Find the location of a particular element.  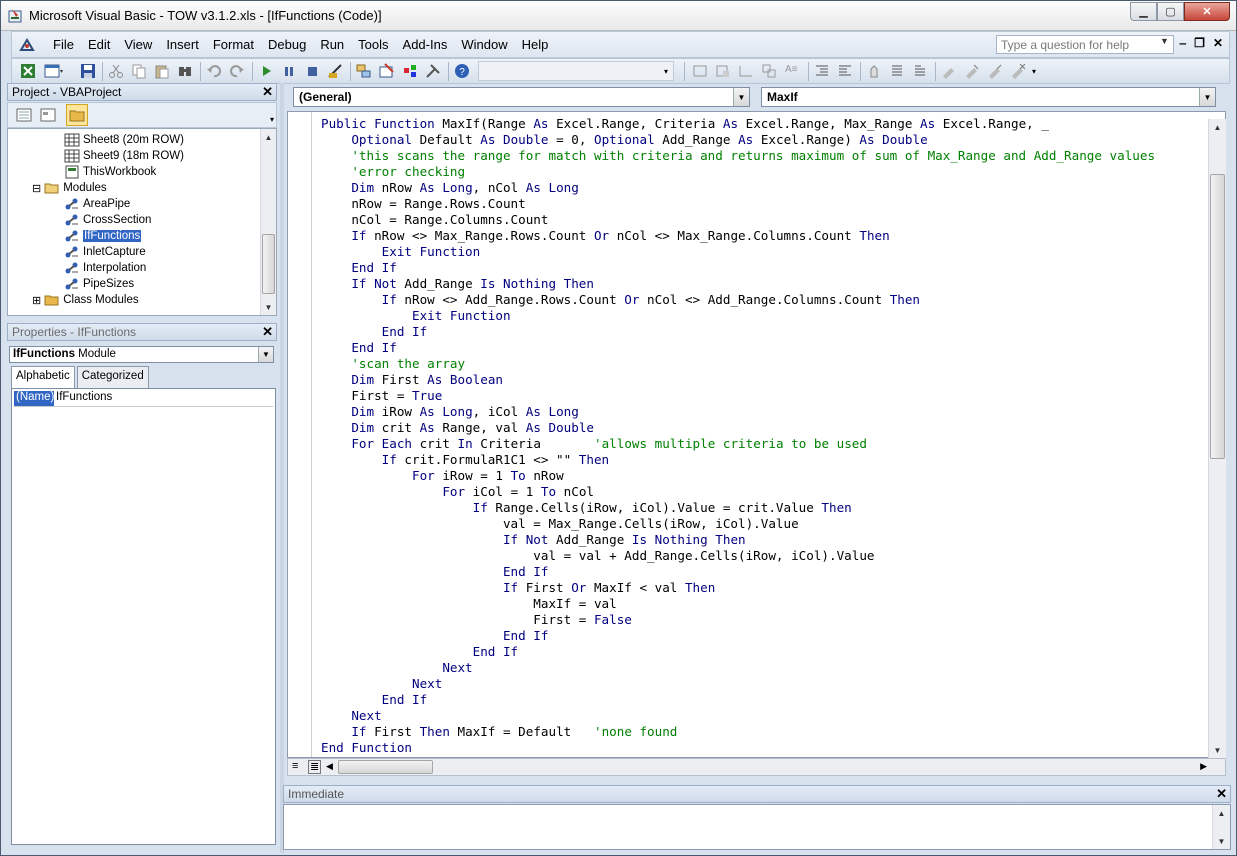

menu-insert: Insert is located at coordinates (182, 44).